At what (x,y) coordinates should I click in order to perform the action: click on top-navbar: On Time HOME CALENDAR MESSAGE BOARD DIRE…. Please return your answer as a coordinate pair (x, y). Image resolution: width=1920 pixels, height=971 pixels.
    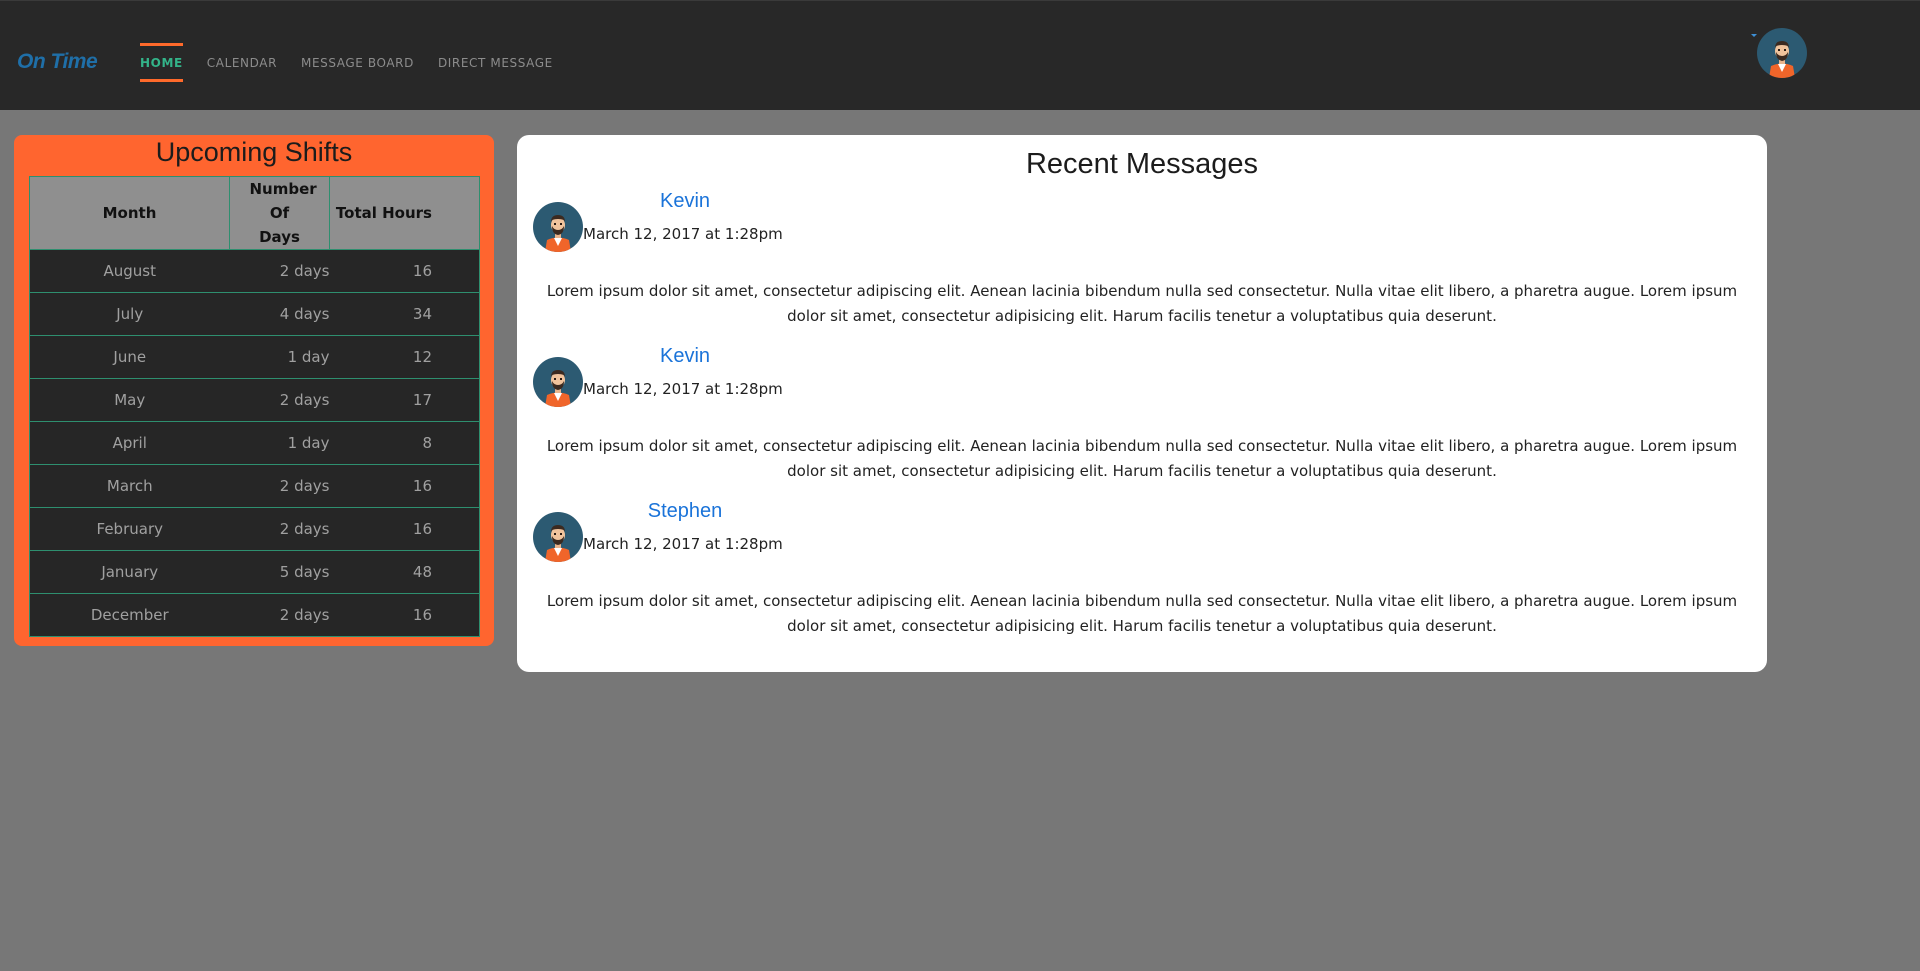
    Looking at the image, I should click on (960, 55).